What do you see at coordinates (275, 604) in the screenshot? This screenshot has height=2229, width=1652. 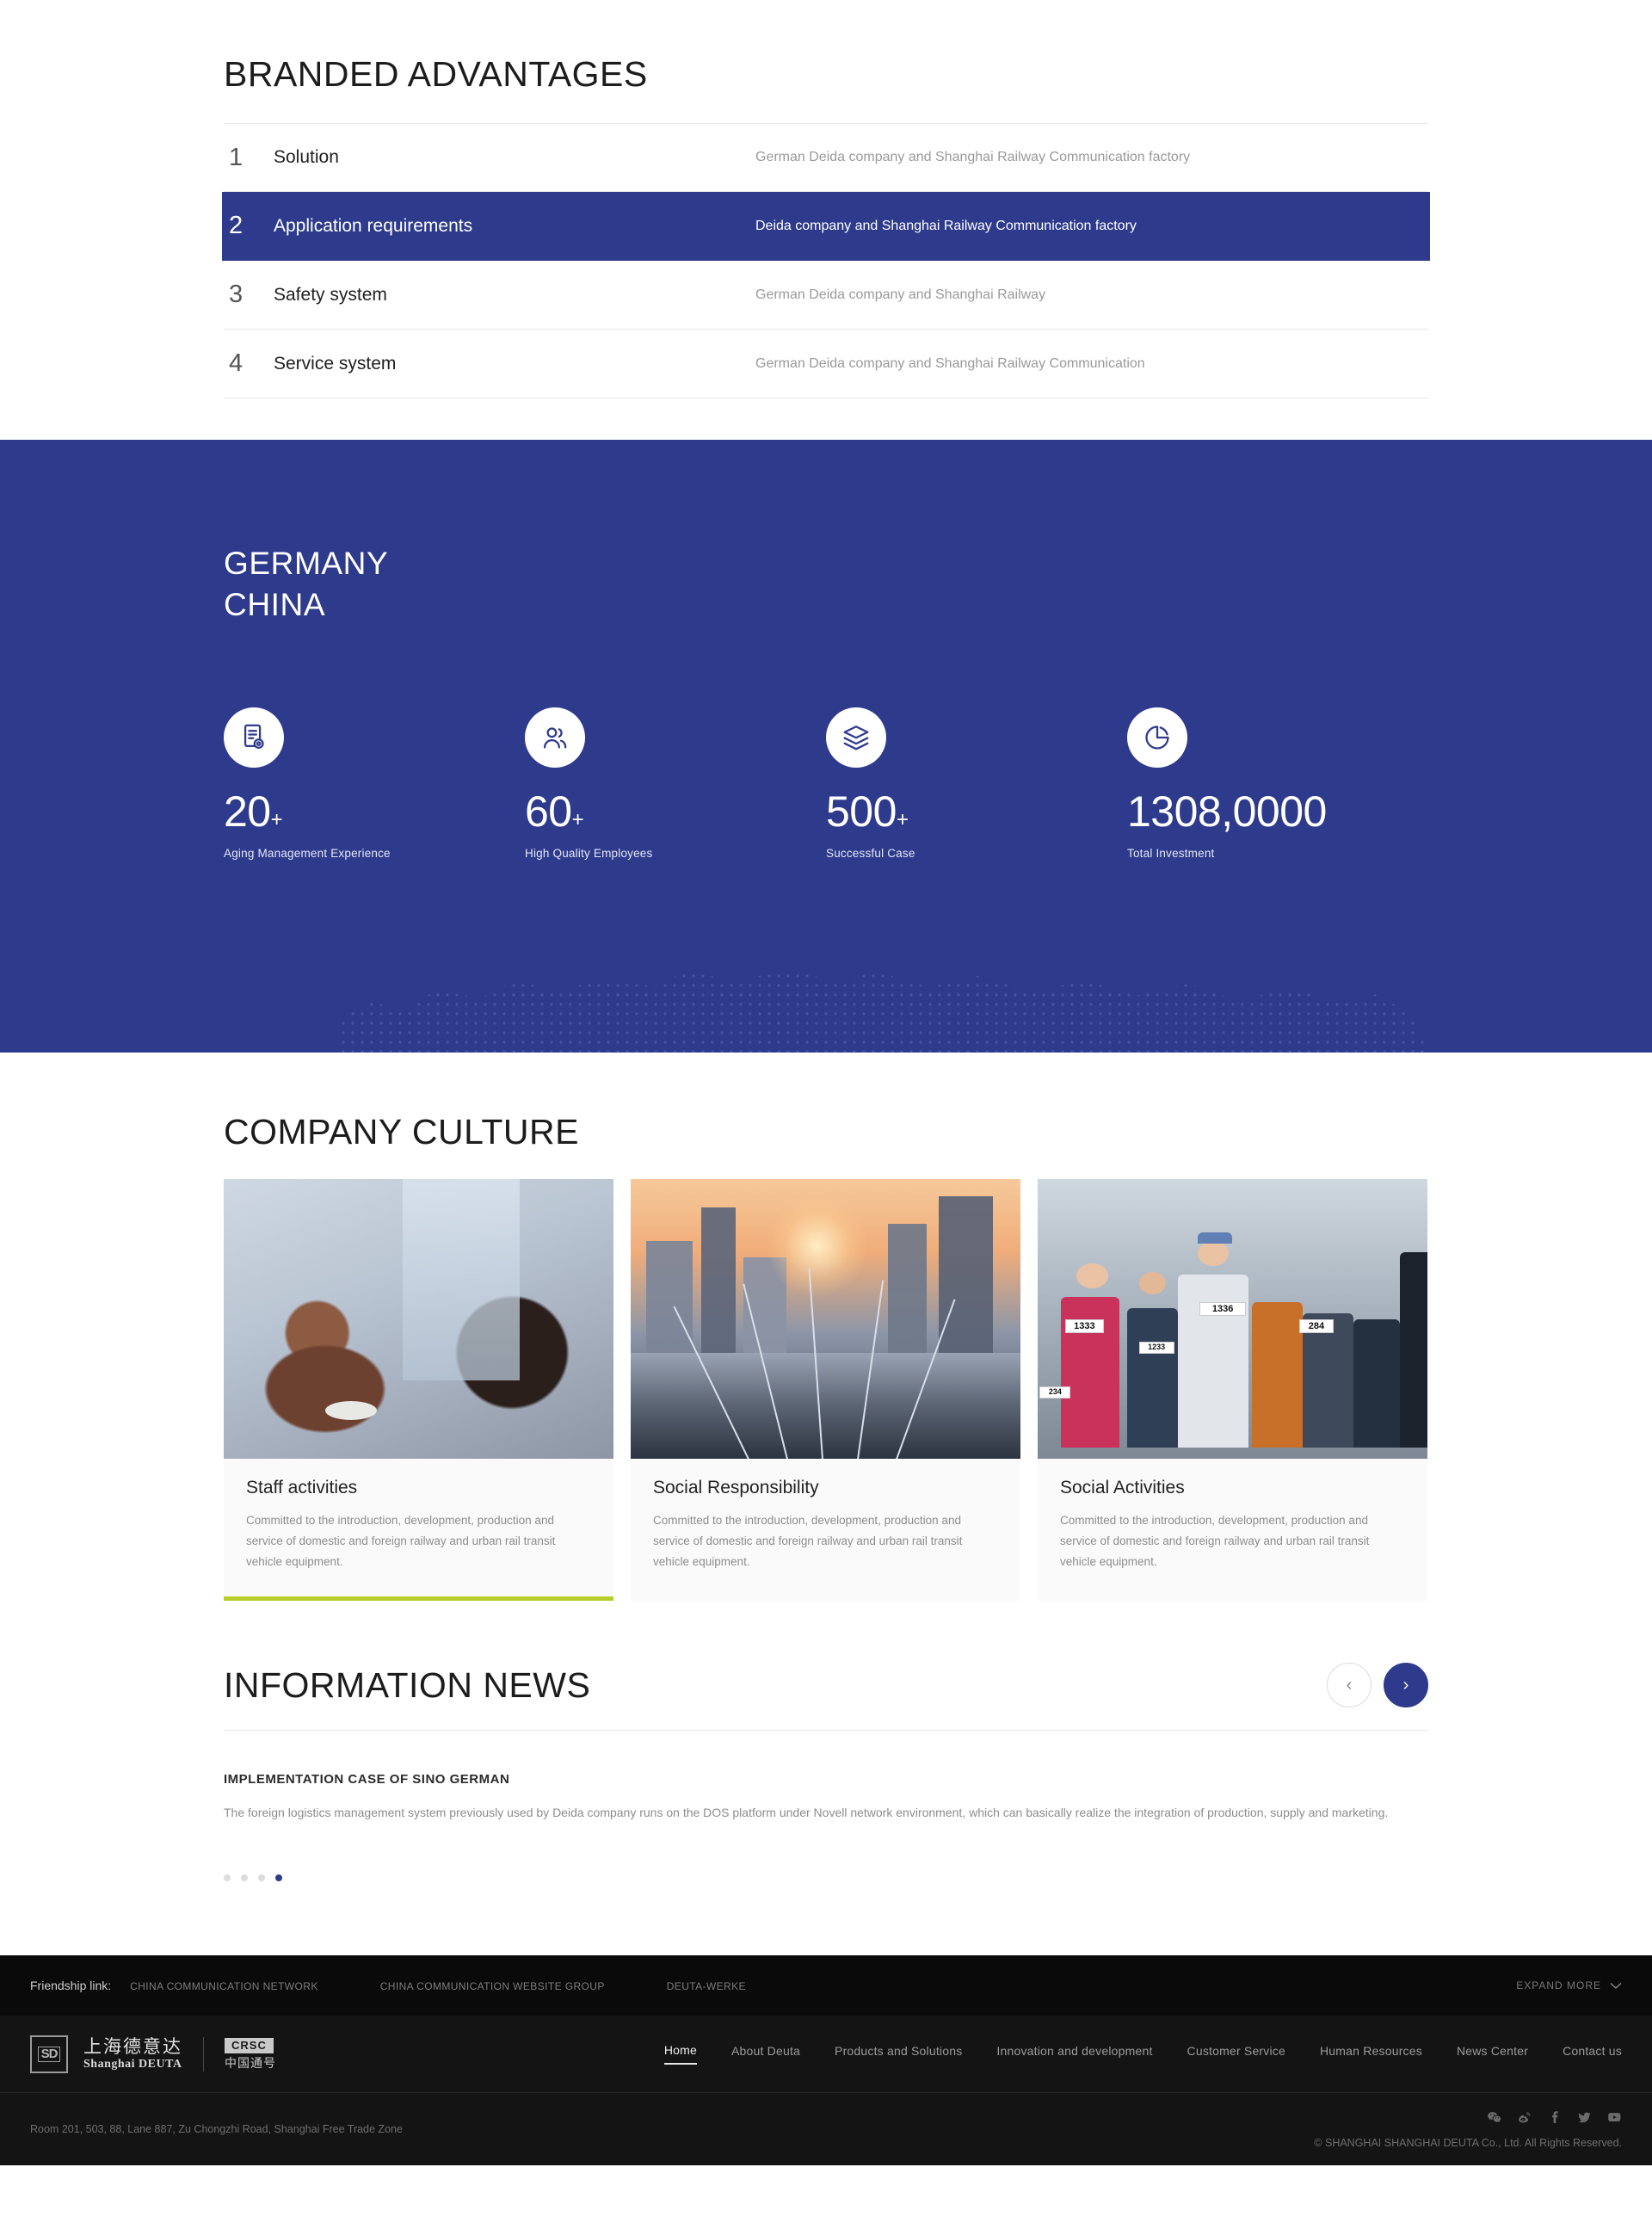 I see `band-title-line2: CHINA` at bounding box center [275, 604].